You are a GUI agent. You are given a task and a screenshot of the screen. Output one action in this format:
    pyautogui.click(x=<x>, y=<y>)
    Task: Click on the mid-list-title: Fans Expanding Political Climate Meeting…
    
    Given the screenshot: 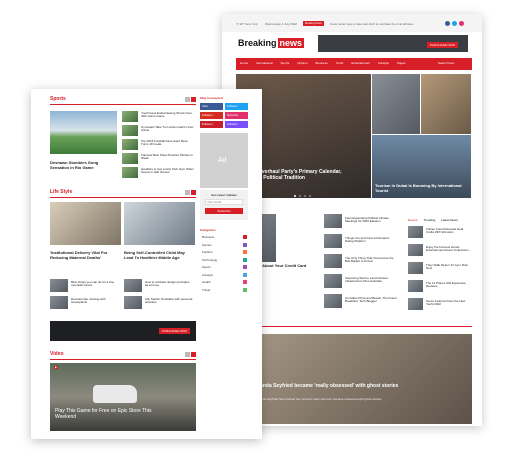 What is the action you would take?
    pyautogui.click(x=371, y=220)
    